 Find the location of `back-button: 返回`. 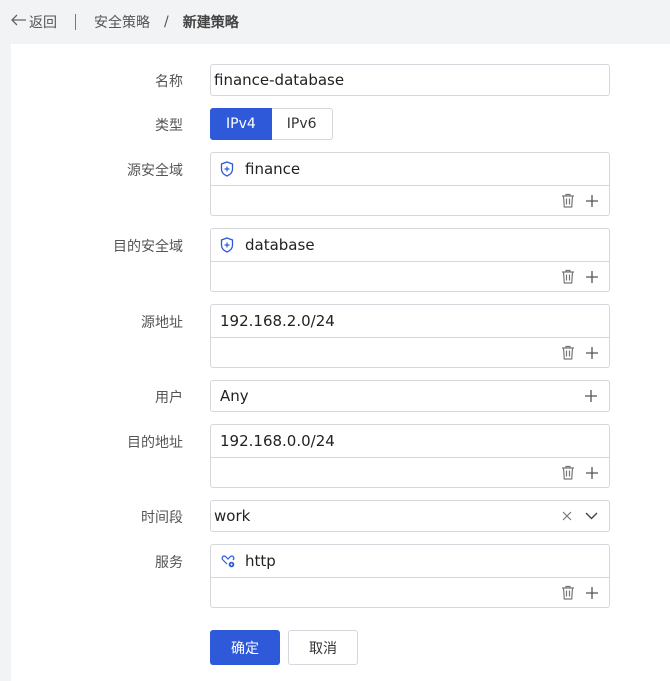

back-button: 返回 is located at coordinates (34, 22).